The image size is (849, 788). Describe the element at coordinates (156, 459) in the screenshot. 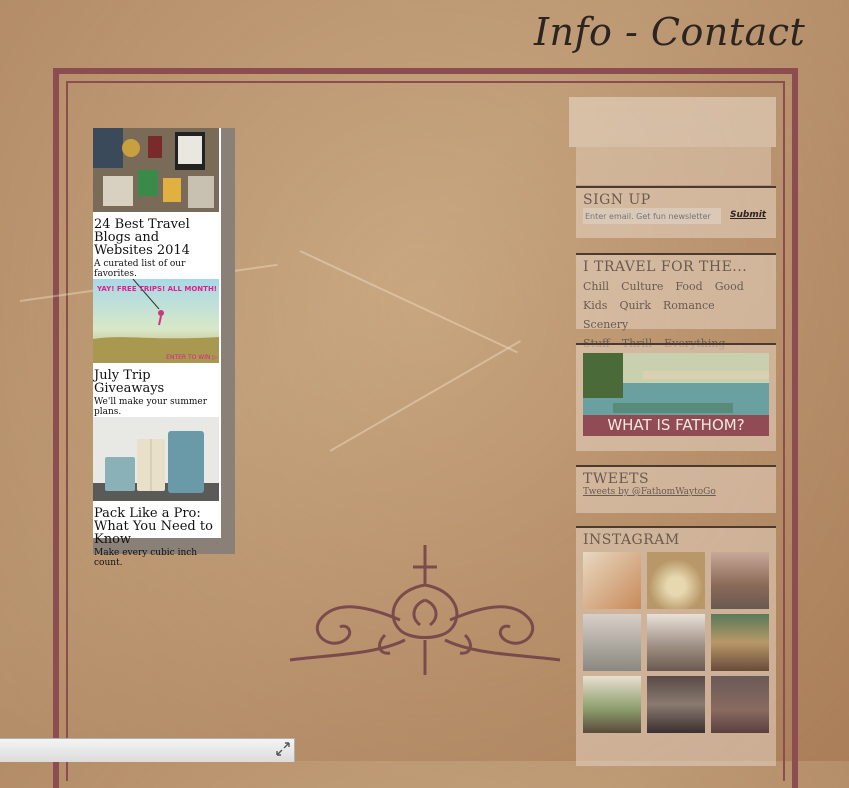

I see `luggage-image` at that location.